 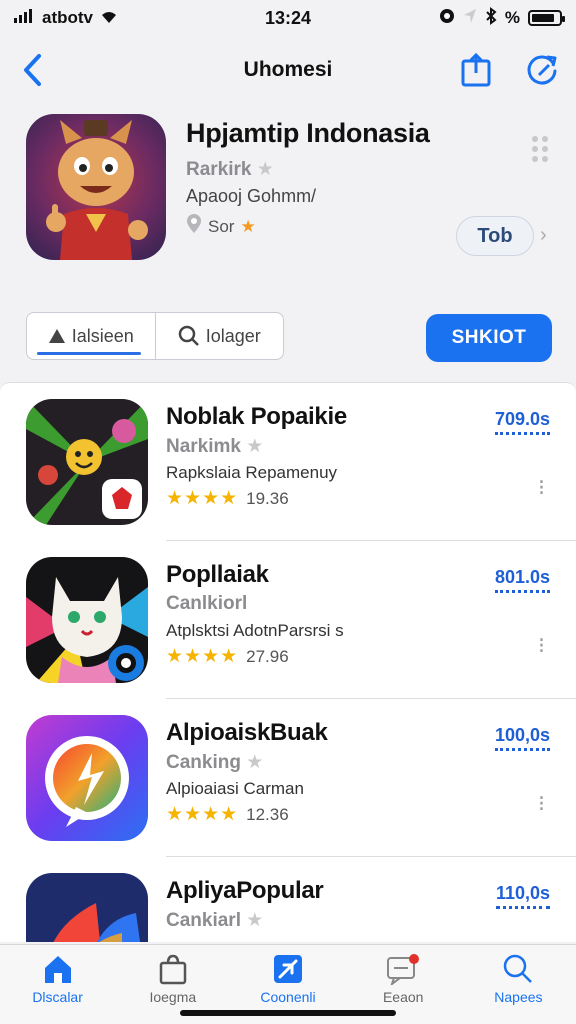 What do you see at coordinates (308, 133) in the screenshot?
I see `featured-app-name: Hpjamtip Indonasia` at bounding box center [308, 133].